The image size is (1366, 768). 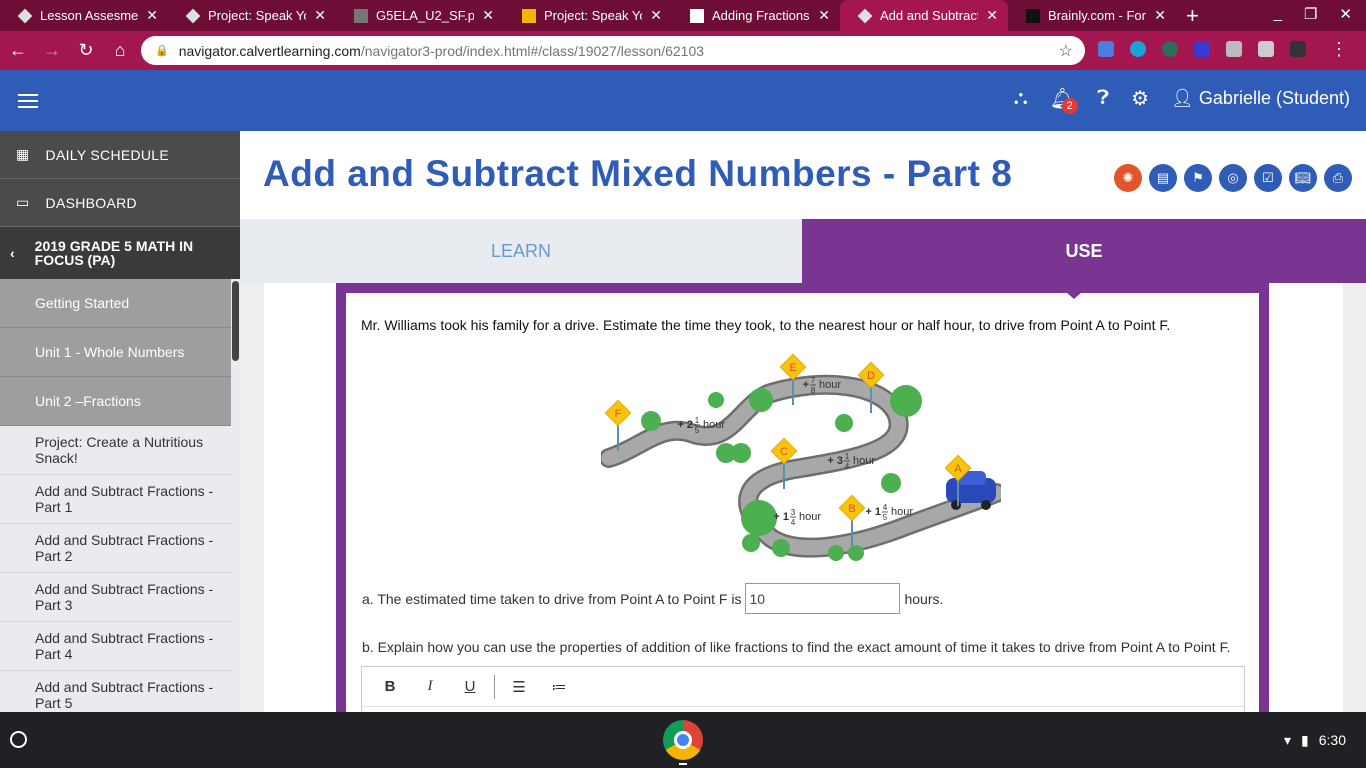 I want to click on system-tray: ▾ ▮ 6:30, so click(x=1315, y=740).